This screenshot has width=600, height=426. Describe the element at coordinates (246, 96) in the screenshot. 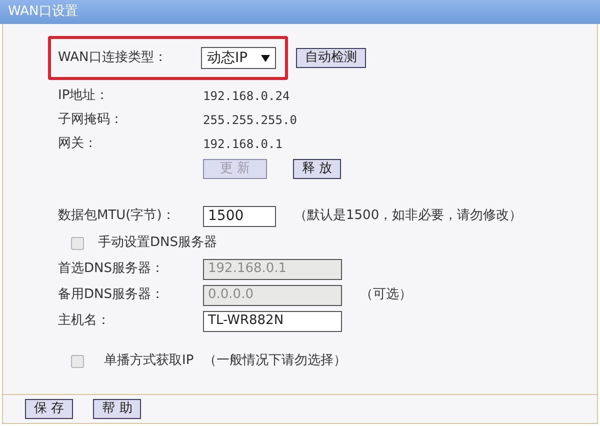

I see `field-value: 192.168.0.24` at that location.